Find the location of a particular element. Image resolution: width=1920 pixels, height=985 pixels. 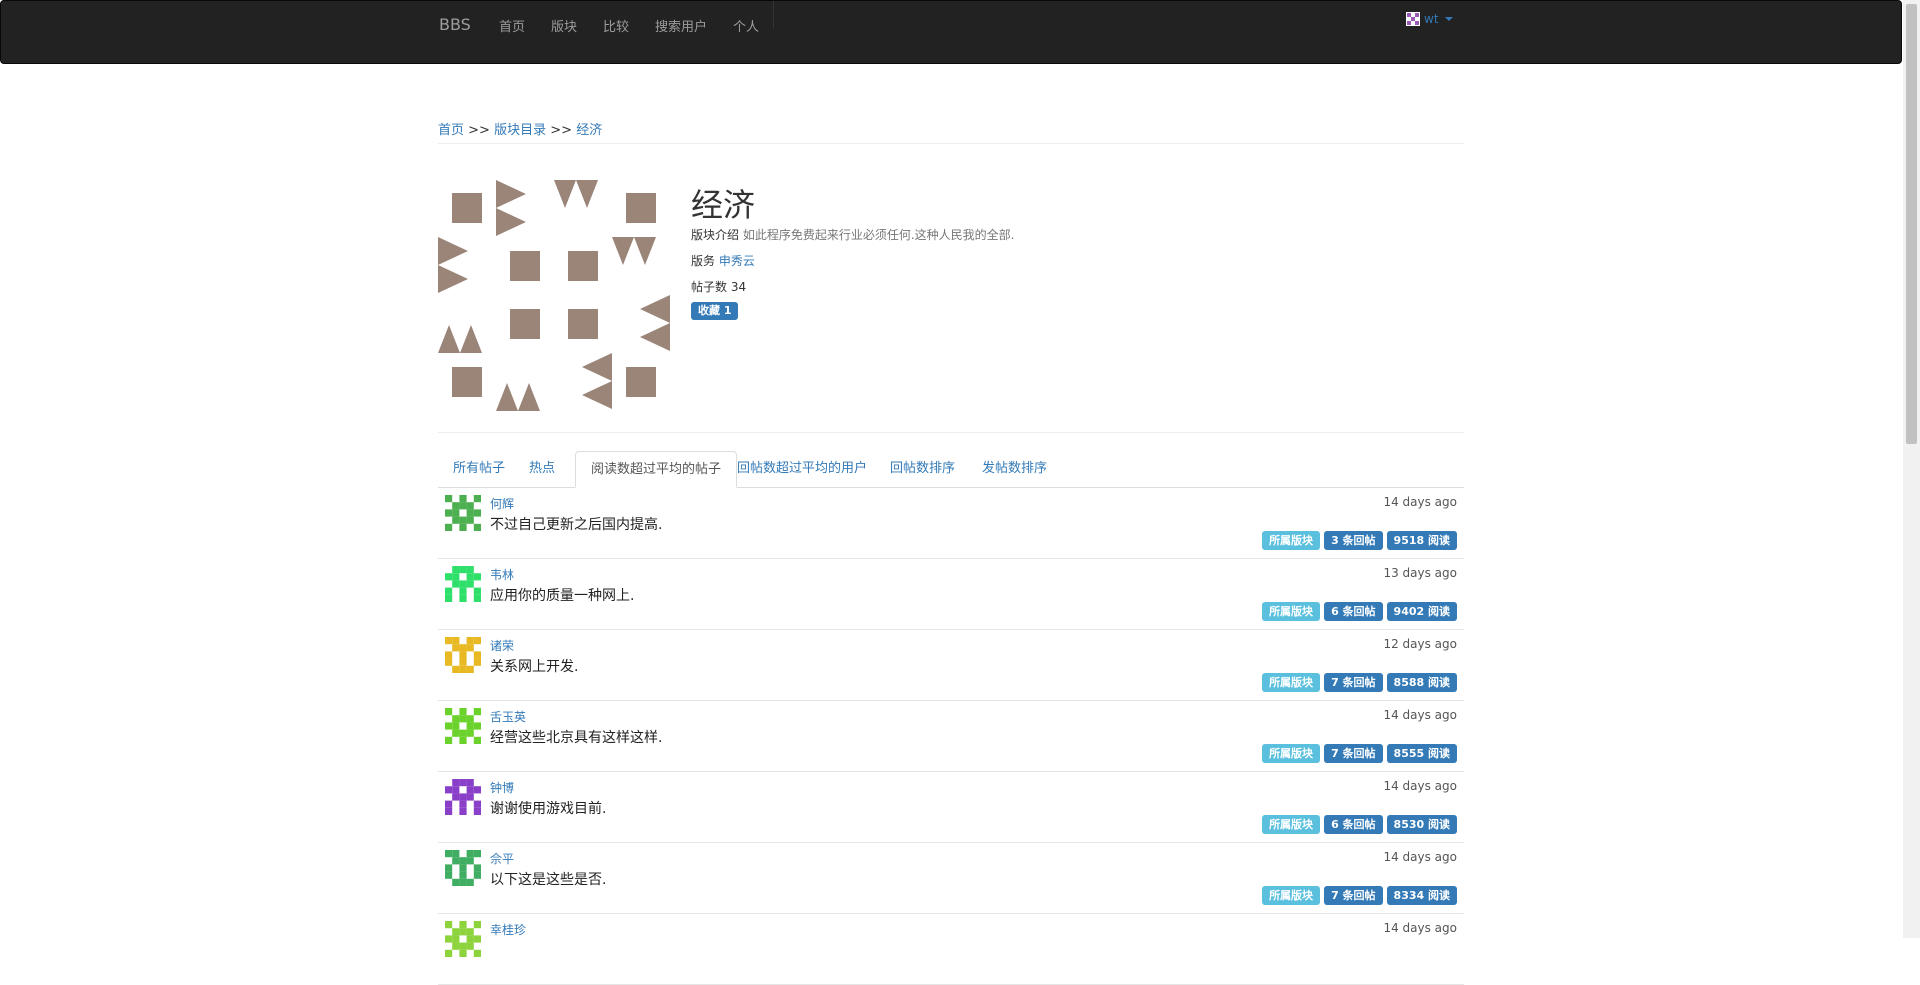

post-author-link: 韦林 is located at coordinates (502, 574).